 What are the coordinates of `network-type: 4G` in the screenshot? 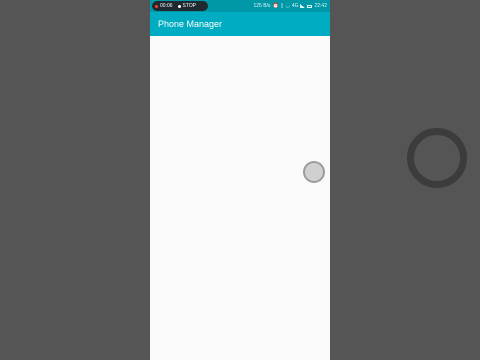 It's located at (295, 6).